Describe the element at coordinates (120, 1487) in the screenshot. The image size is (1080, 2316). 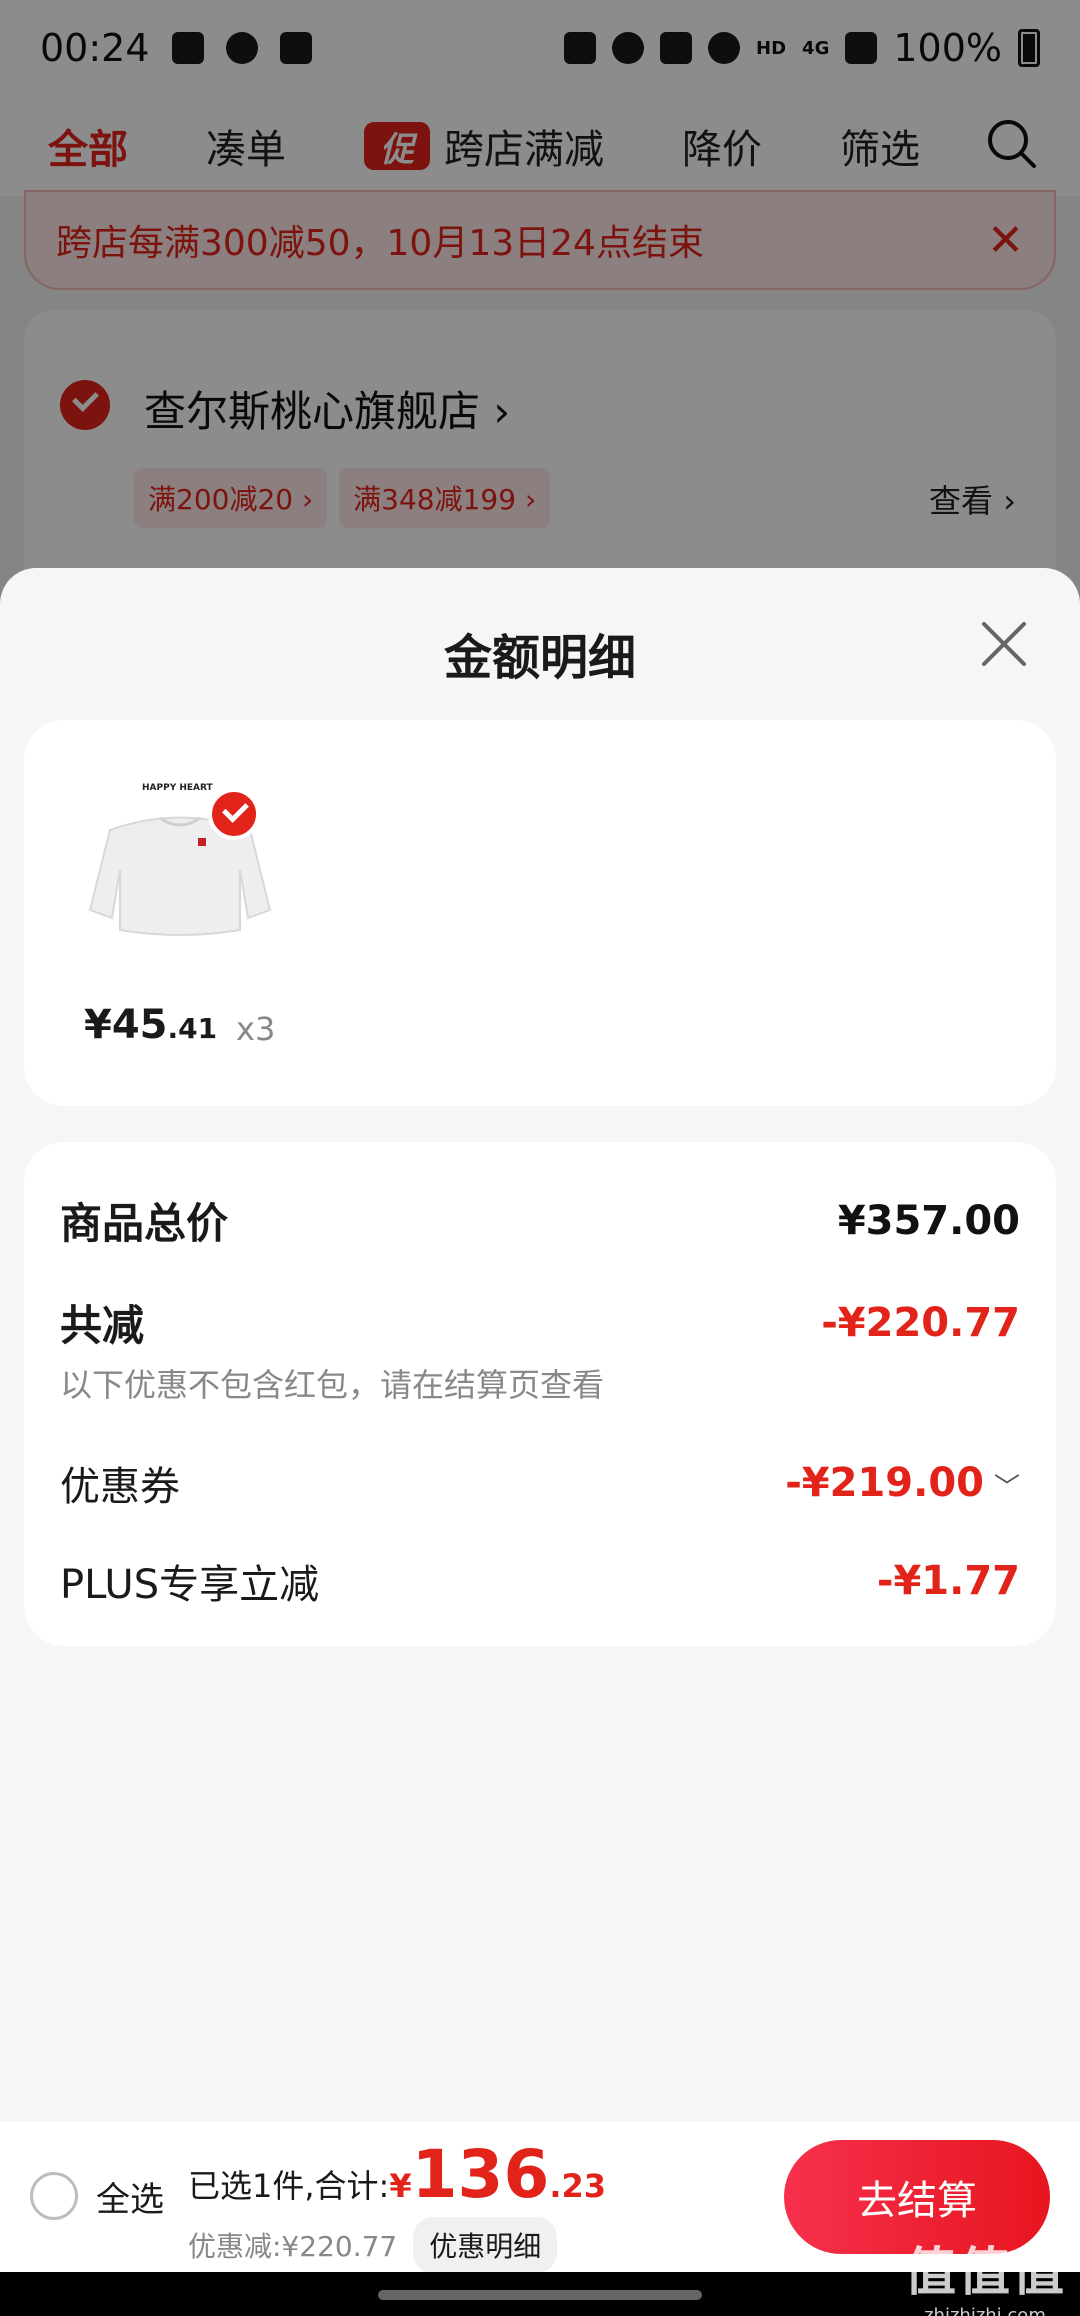
I see `coupon-label: 优惠券` at that location.